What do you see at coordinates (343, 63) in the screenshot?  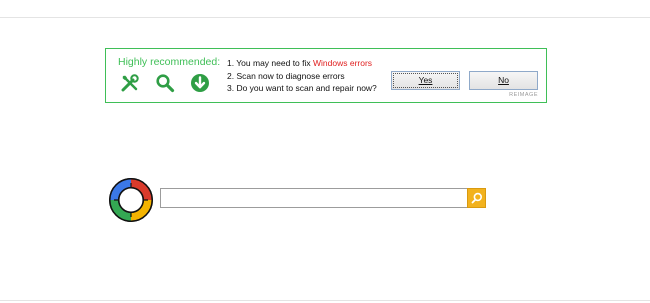 I see `windows-errors-text: Windows errors` at bounding box center [343, 63].